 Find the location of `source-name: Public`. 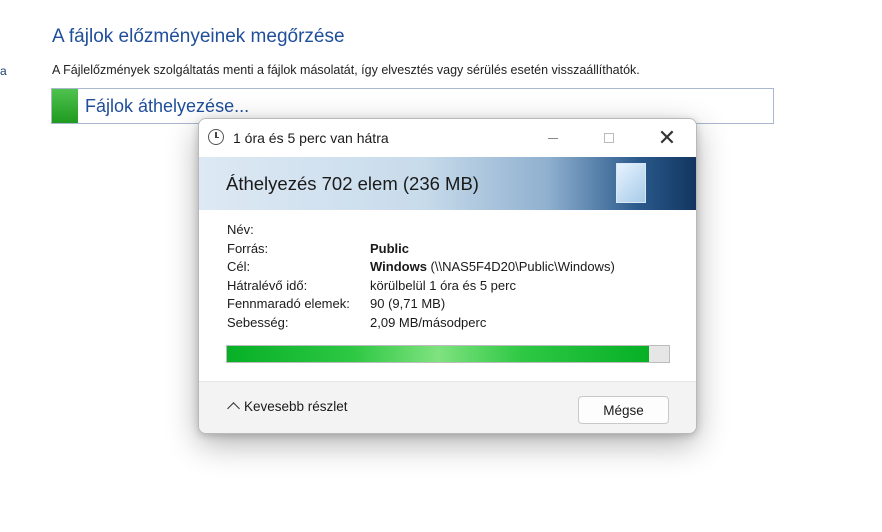

source-name: Public is located at coordinates (389, 248).